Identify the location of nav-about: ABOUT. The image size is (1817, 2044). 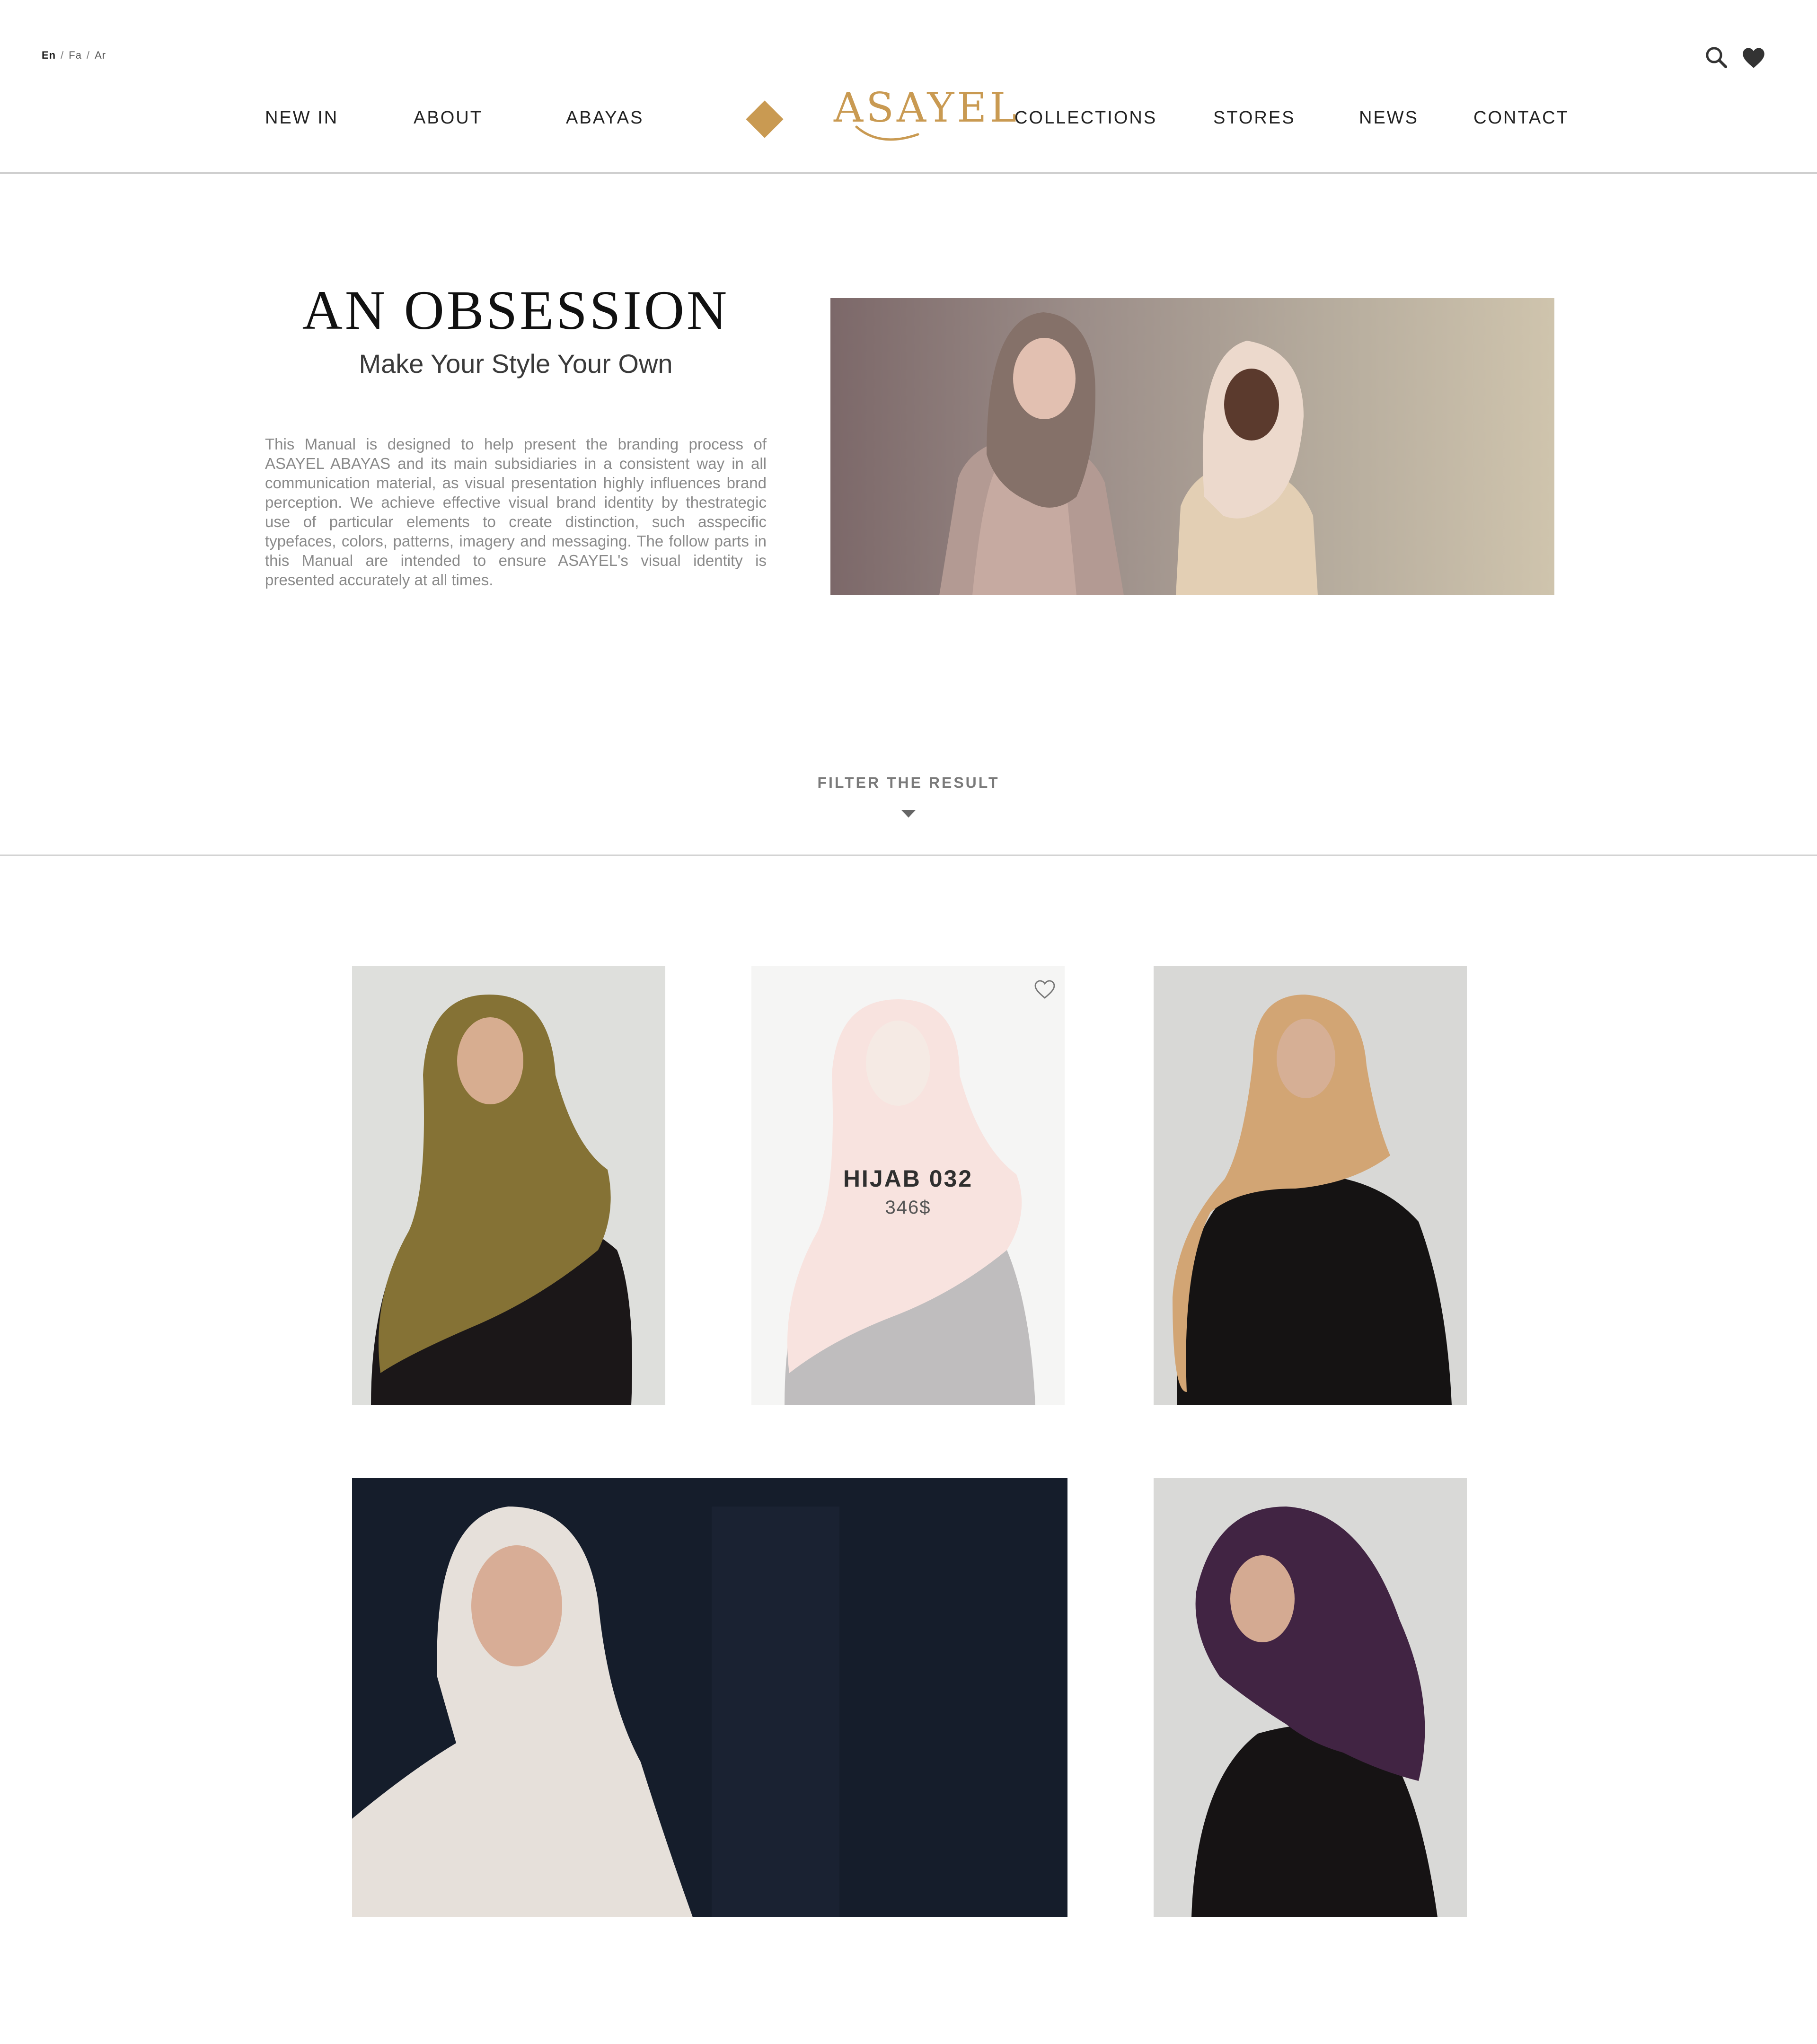
(449, 118).